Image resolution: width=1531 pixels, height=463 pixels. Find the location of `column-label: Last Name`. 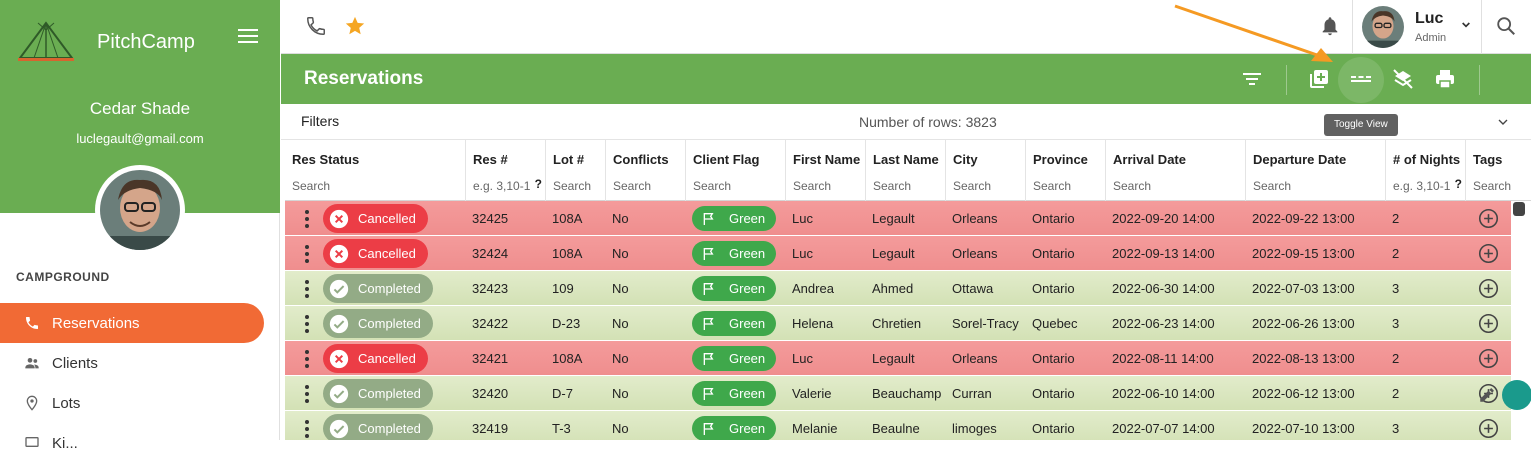

column-label: Last Name is located at coordinates (906, 159).